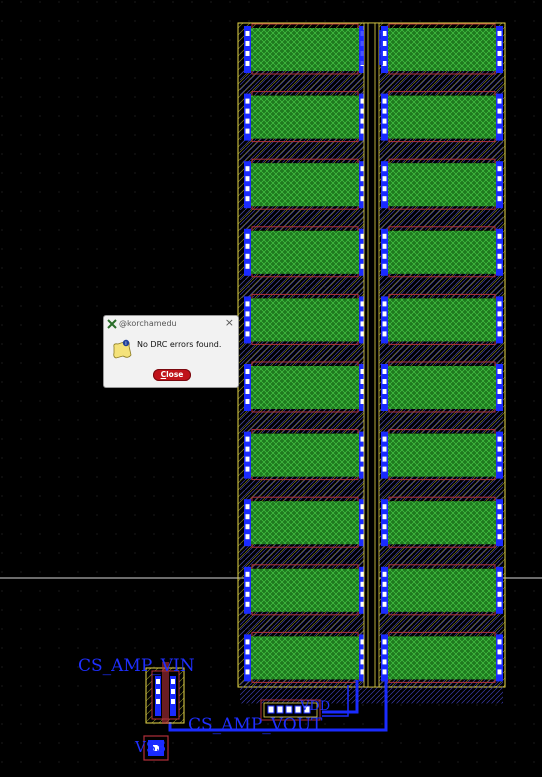 The image size is (542, 777). Describe the element at coordinates (148, 323) in the screenshot. I see `dialog-title: @korchamedu` at that location.